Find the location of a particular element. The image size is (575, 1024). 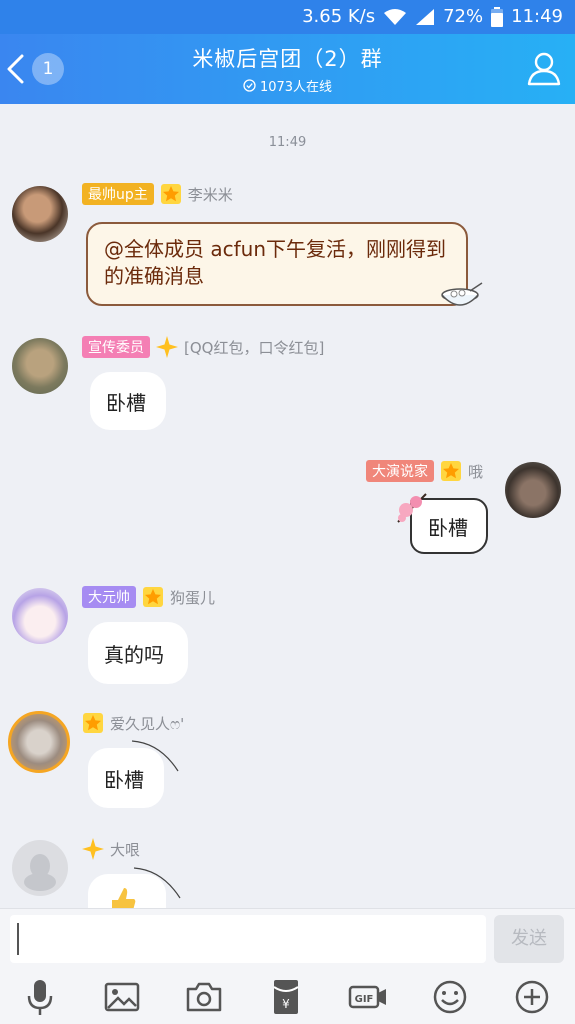

status-bar: 3.65 K/s 72% 11:49 is located at coordinates (287, 17).